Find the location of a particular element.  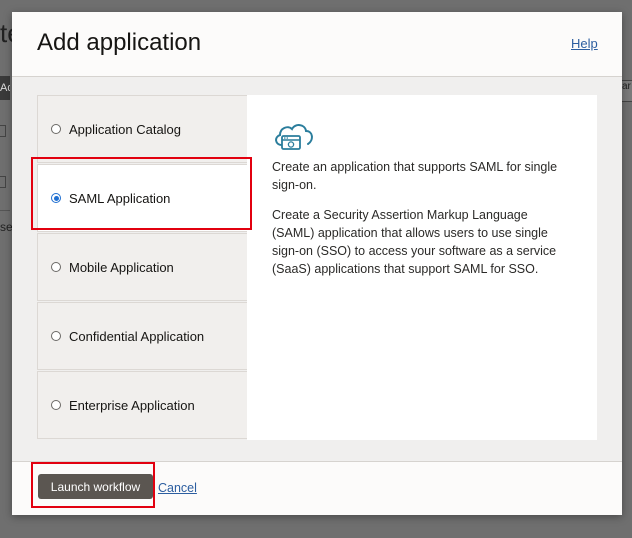

background-text: se is located at coordinates (6, 227).